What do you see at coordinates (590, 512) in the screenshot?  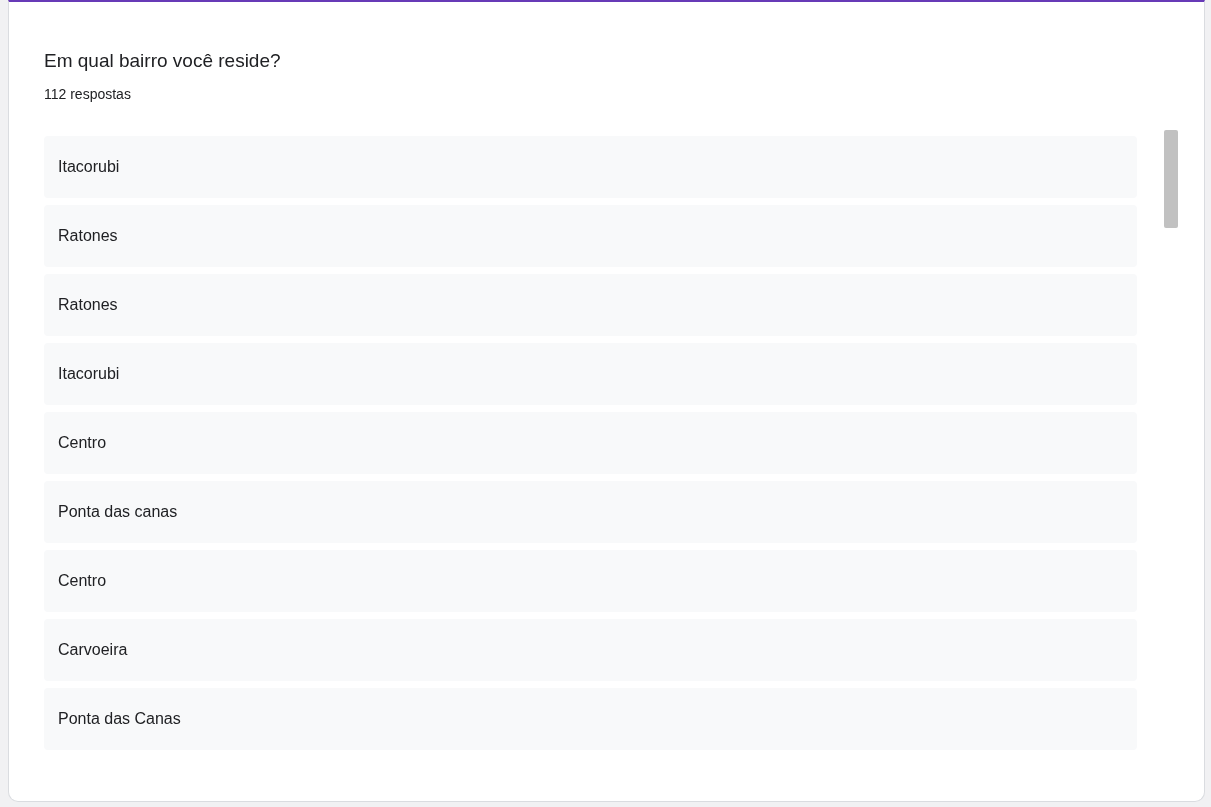 I see `response-item: Ponta das canas` at bounding box center [590, 512].